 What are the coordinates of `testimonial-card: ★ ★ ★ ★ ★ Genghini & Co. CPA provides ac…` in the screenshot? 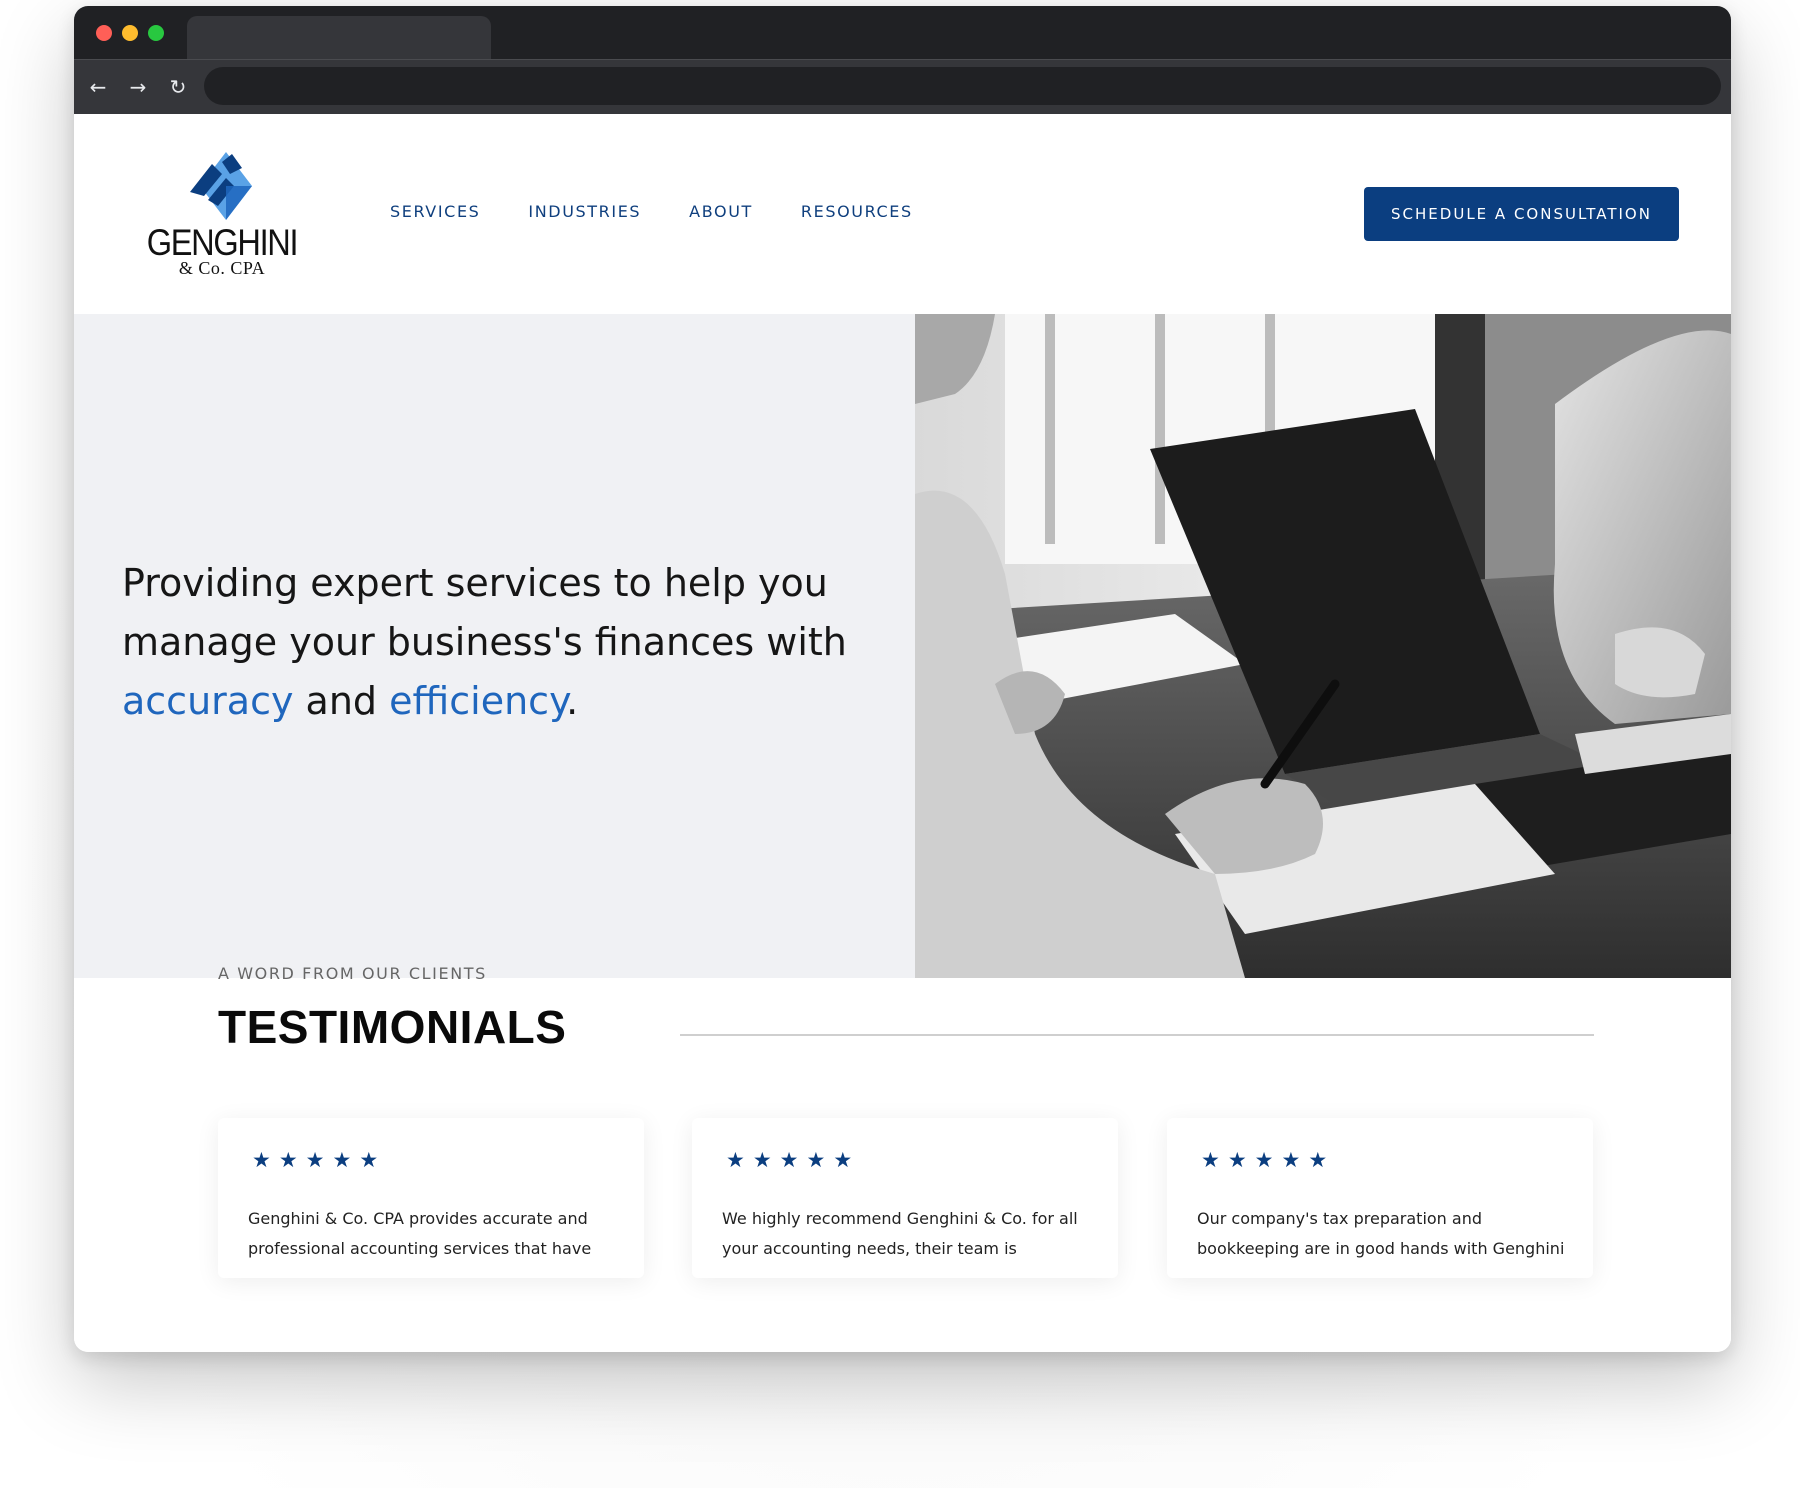 It's located at (431, 1198).